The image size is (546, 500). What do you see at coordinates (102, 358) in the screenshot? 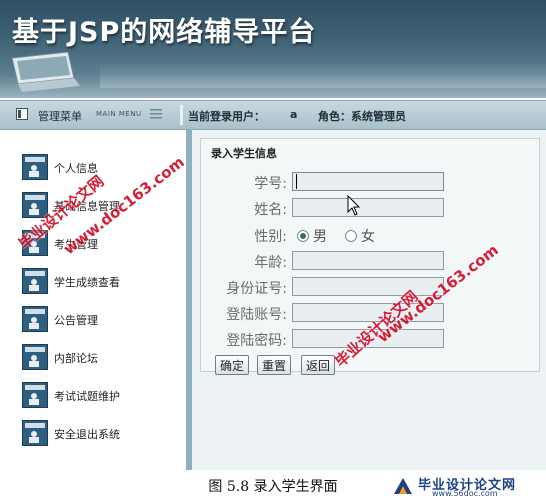
I see `sidebar-item-forum: 内部论坛` at bounding box center [102, 358].